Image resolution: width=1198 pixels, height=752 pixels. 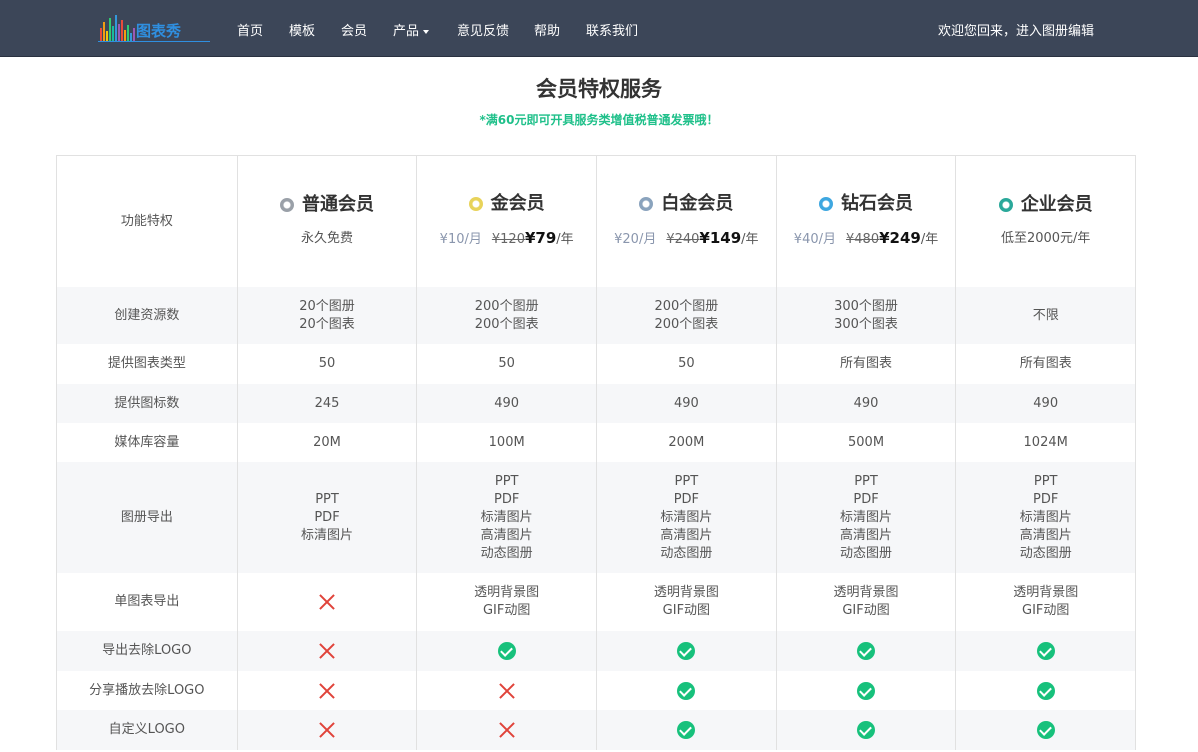 I want to click on feature-header-label: 功能特权, so click(x=146, y=221).